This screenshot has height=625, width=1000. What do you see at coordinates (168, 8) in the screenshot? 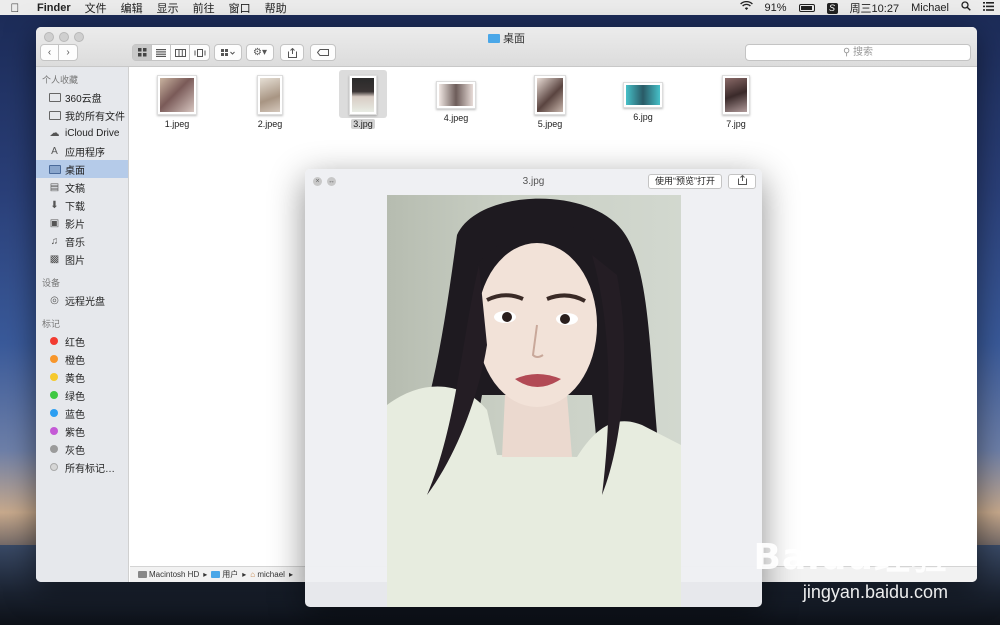
I see `menu-view: 显示` at bounding box center [168, 8].